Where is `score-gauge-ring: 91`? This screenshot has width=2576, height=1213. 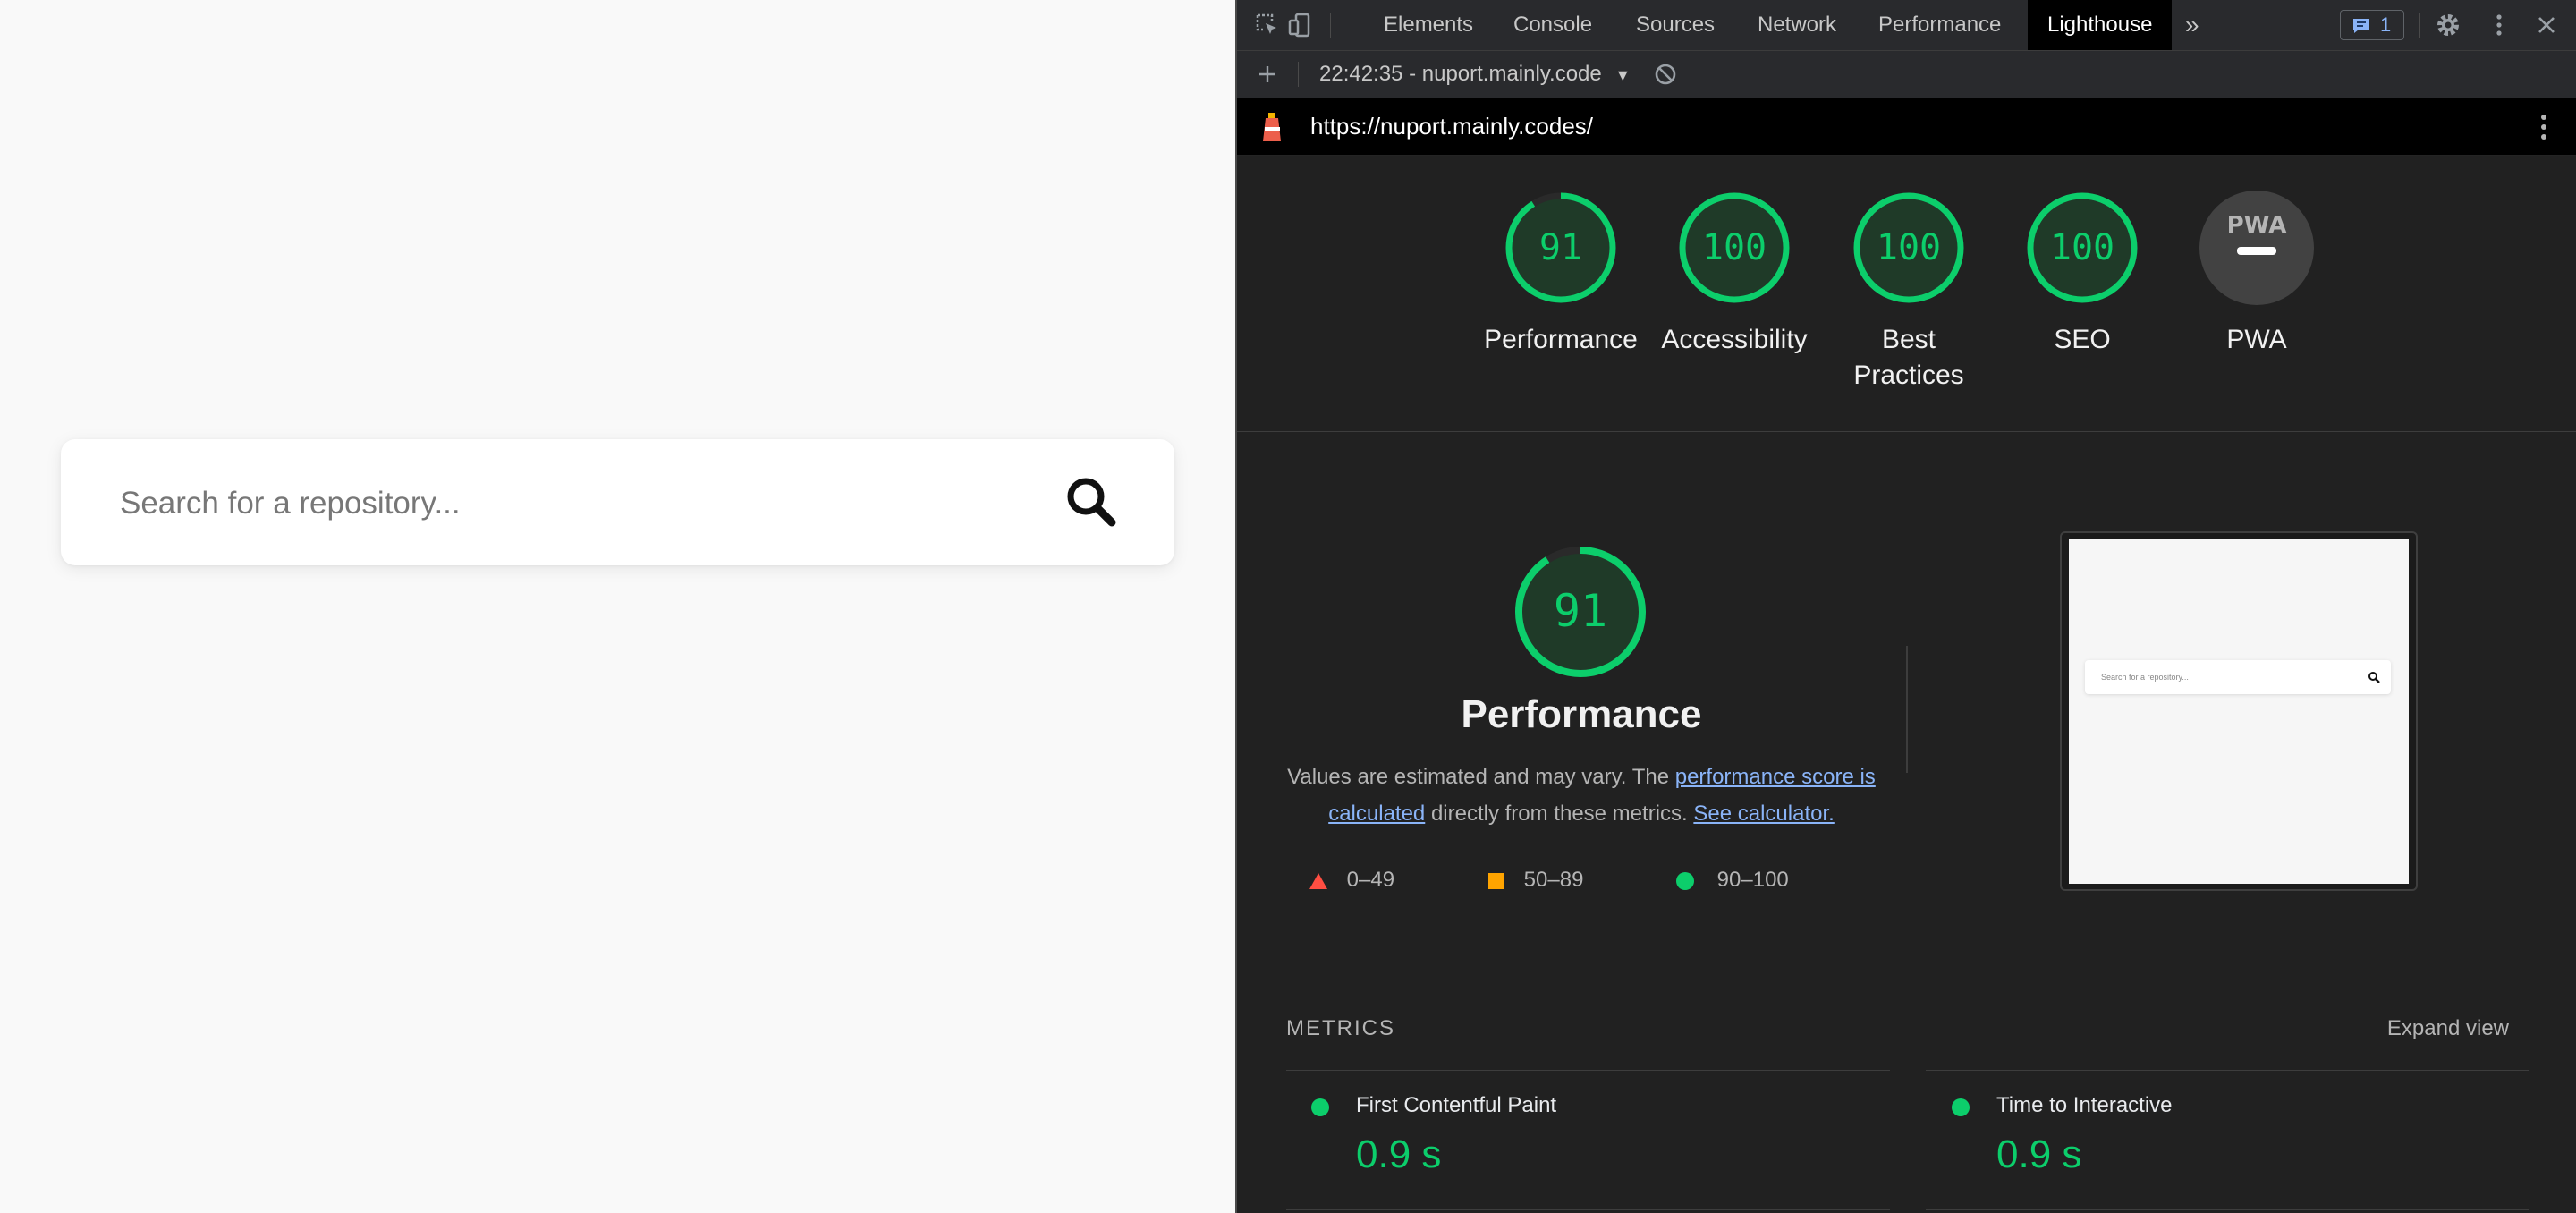 score-gauge-ring: 91 is located at coordinates (1560, 247).